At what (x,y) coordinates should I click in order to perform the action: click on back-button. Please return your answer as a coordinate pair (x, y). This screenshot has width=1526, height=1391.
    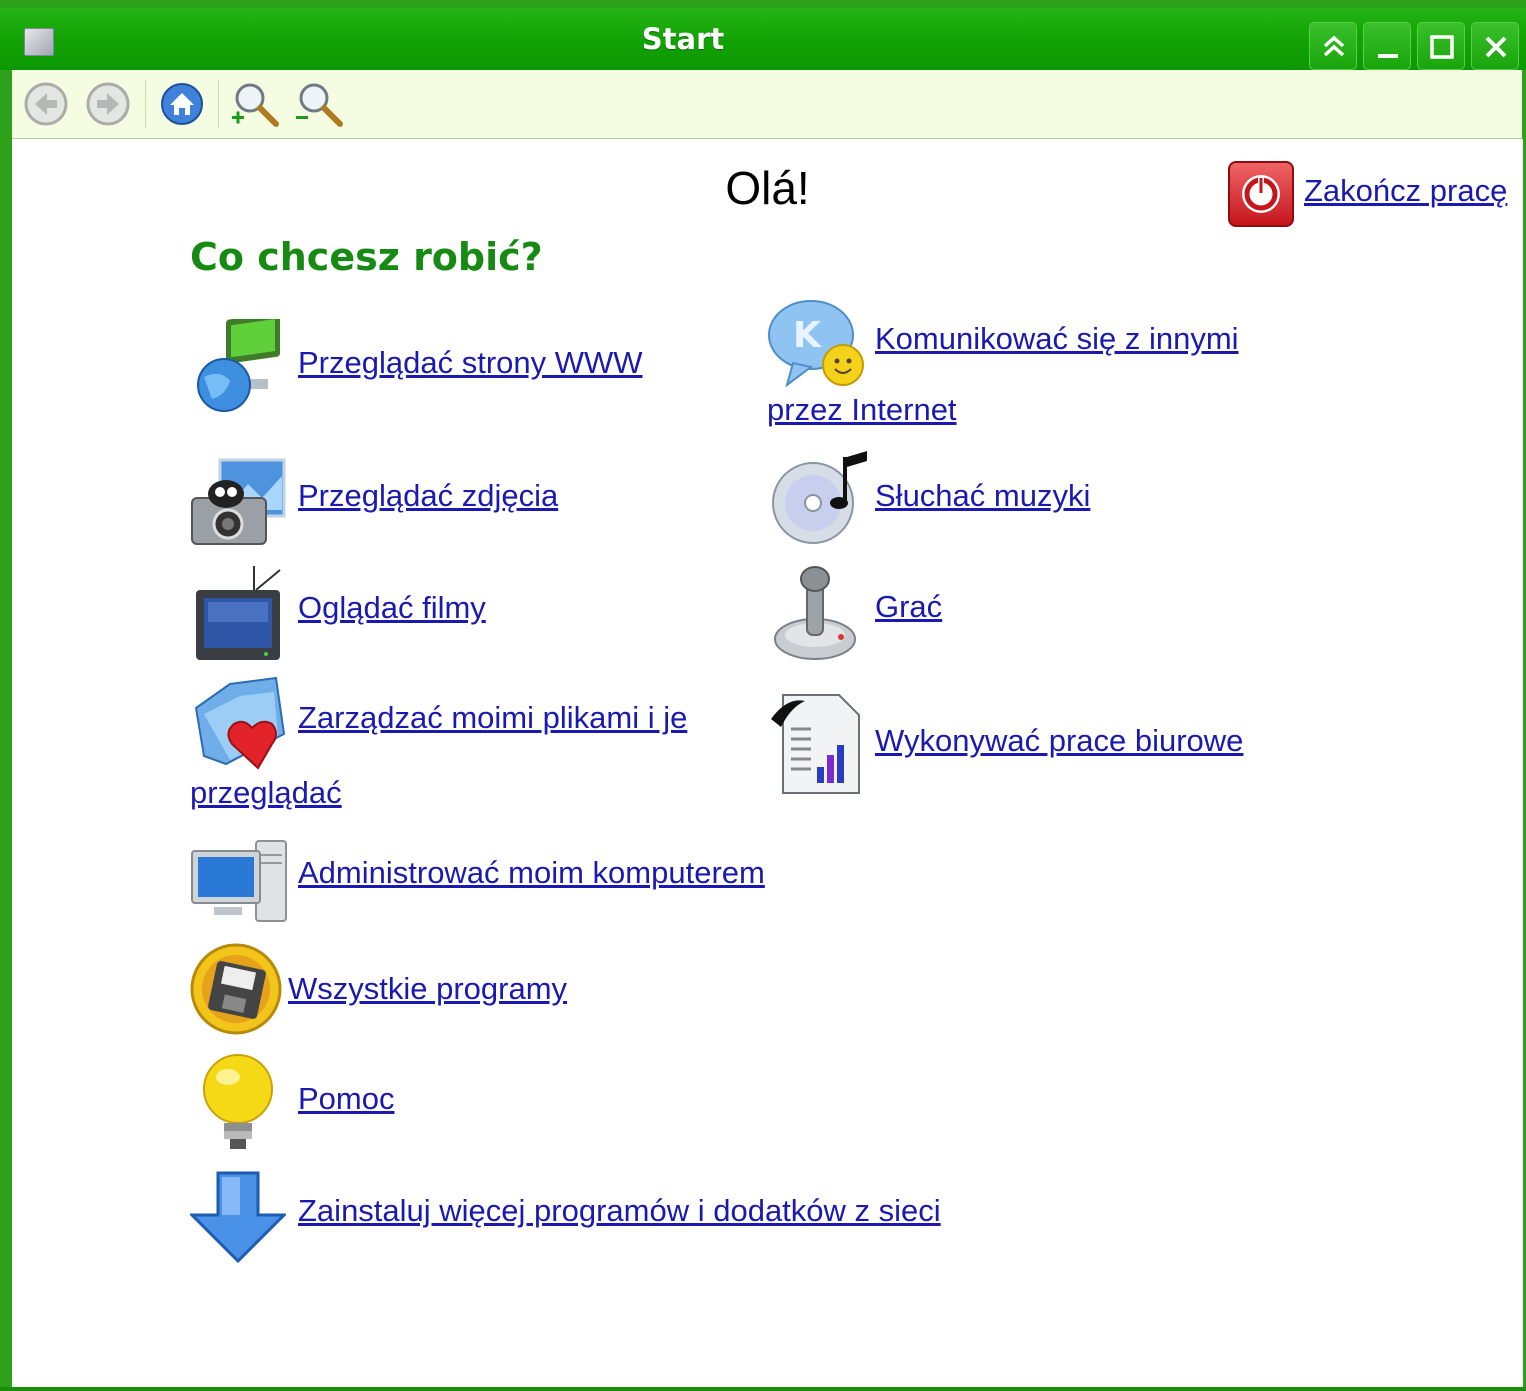
    Looking at the image, I should click on (46, 104).